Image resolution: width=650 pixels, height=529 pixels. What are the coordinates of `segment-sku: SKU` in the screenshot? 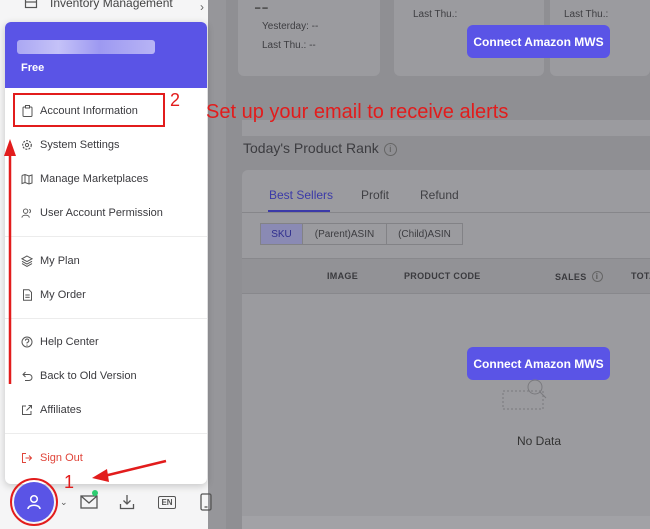 It's located at (281, 234).